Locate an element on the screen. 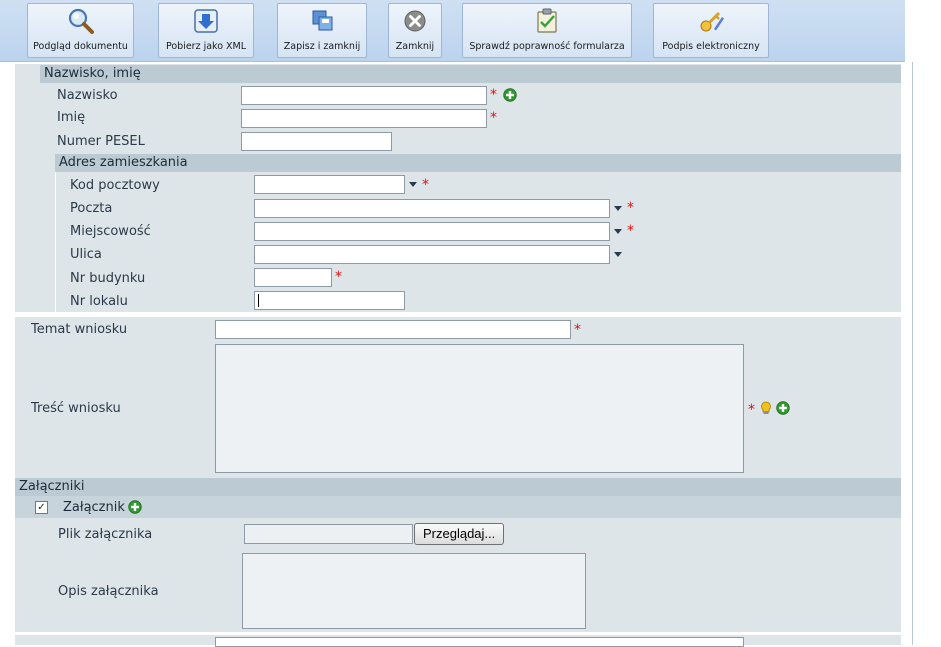 Image resolution: width=941 pixels, height=647 pixels. attachment-file-input is located at coordinates (328, 534).